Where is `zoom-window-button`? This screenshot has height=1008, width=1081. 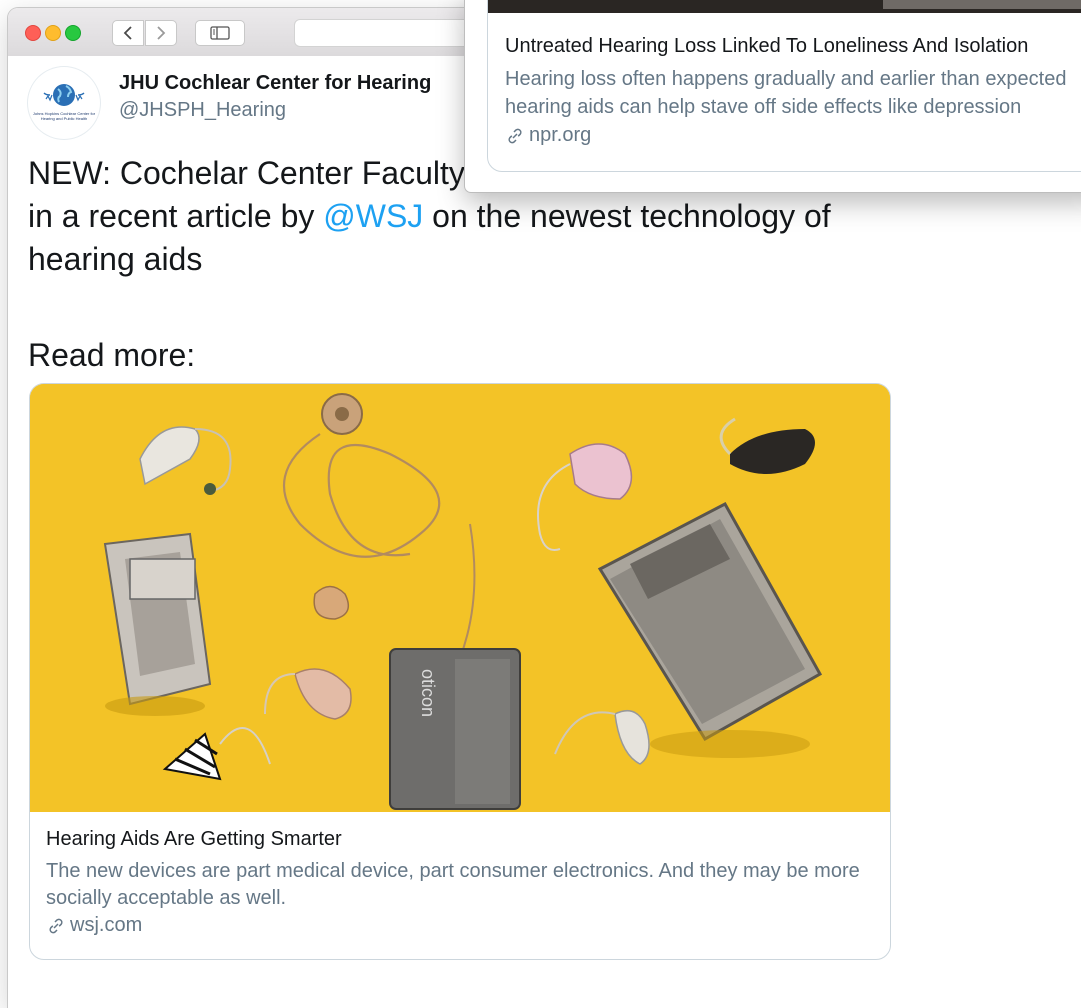 zoom-window-button is located at coordinates (73, 33).